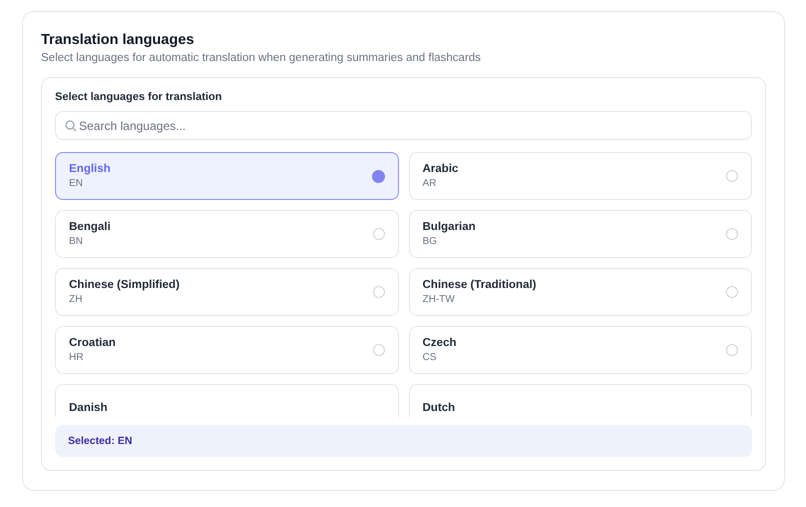 This screenshot has width=806, height=507. I want to click on language-option: Bengali BN, so click(226, 234).